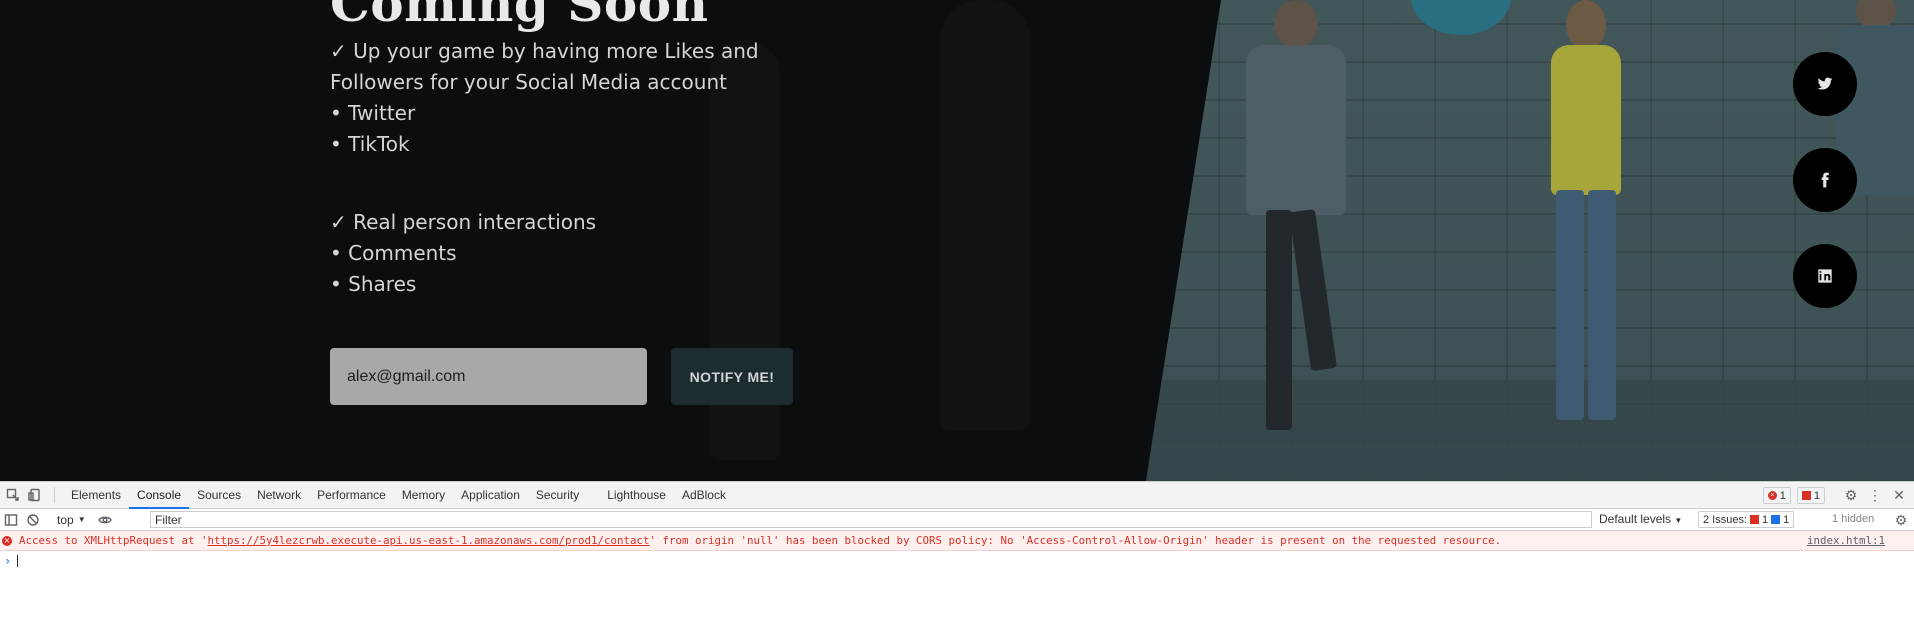 The image size is (1914, 641). What do you see at coordinates (159, 495) in the screenshot?
I see `tab-console: Console` at bounding box center [159, 495].